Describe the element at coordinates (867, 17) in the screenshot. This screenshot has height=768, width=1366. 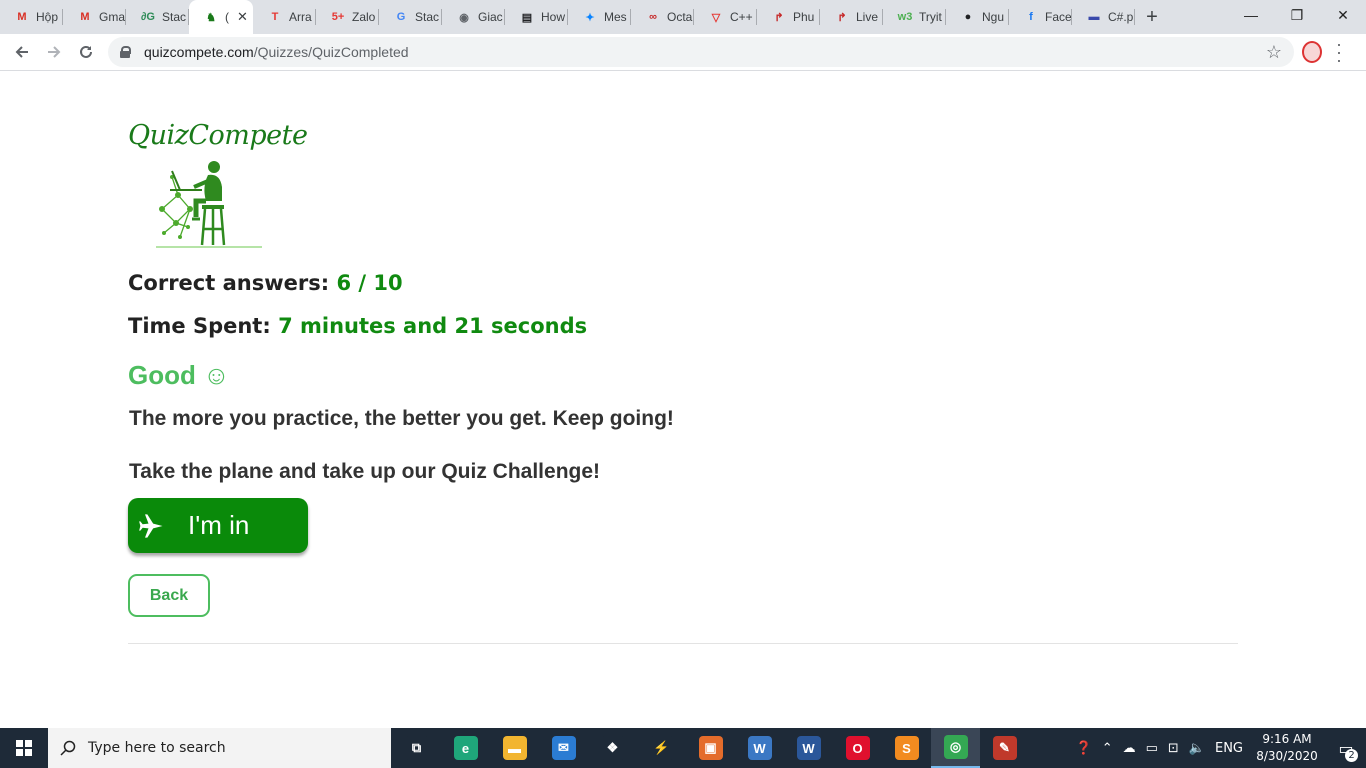
I see `tab-label: Live` at that location.